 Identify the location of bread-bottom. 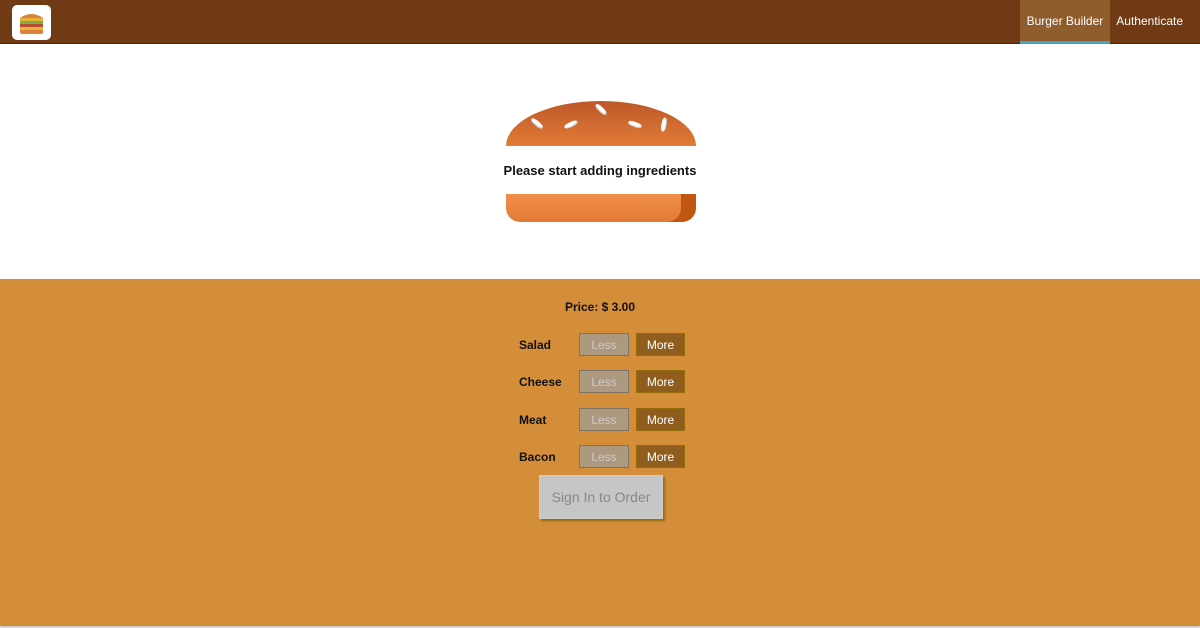
(601, 208).